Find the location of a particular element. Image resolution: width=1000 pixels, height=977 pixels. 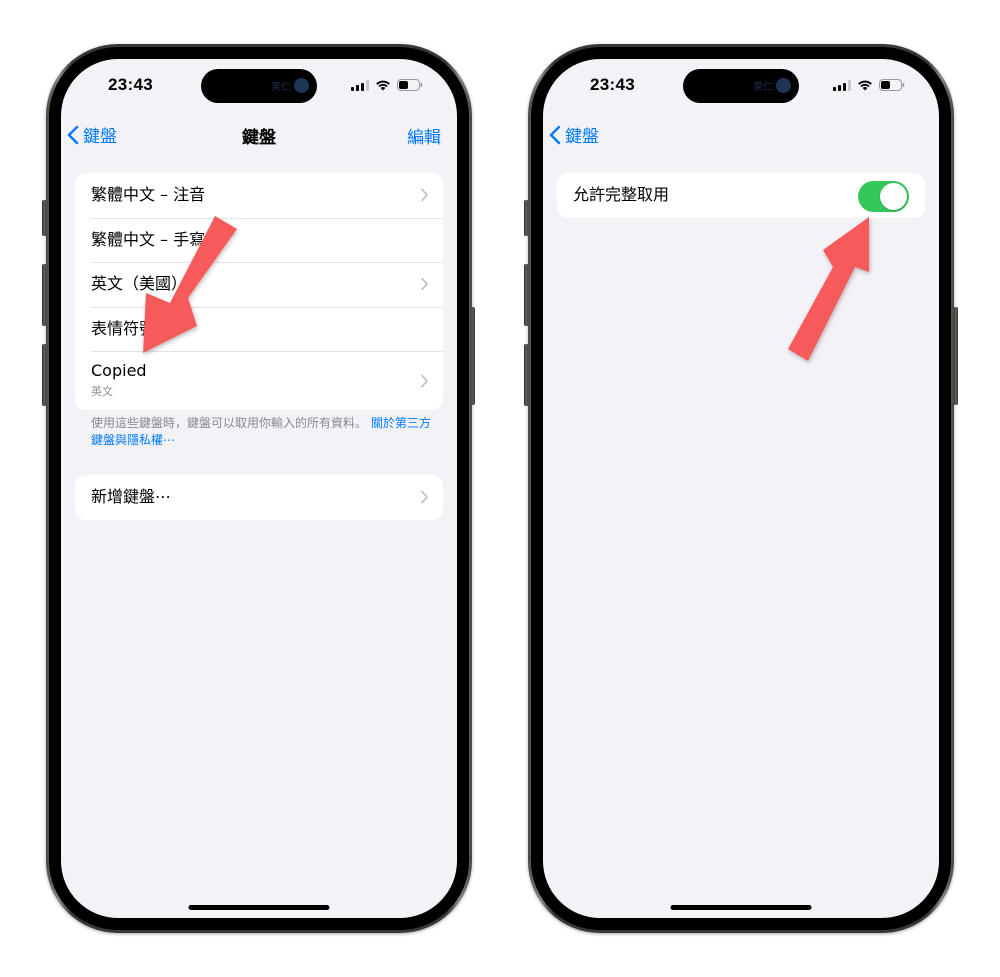

allow-full-access-toggle is located at coordinates (883, 196).